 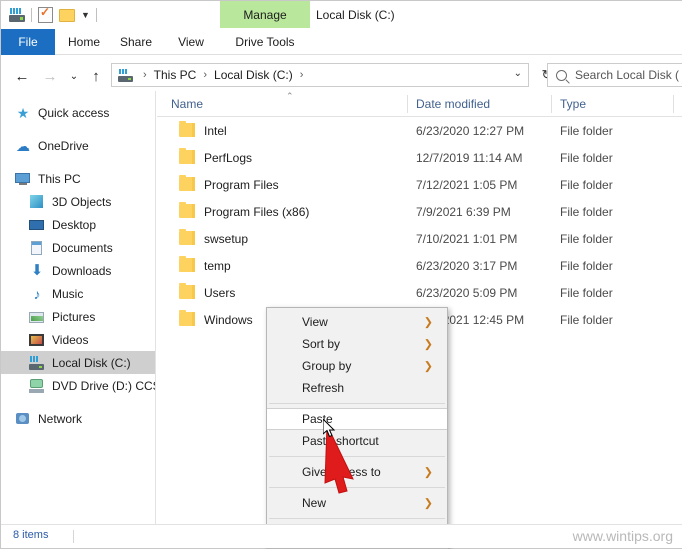 I want to click on sidebar-item-onedrive: ☁ OneDrive, so click(x=78, y=145).